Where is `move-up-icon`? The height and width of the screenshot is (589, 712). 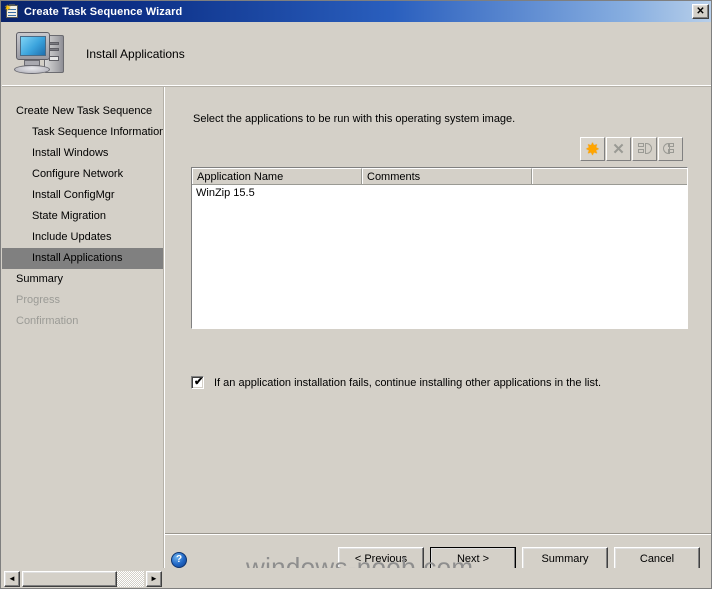
move-up-icon is located at coordinates (644, 149).